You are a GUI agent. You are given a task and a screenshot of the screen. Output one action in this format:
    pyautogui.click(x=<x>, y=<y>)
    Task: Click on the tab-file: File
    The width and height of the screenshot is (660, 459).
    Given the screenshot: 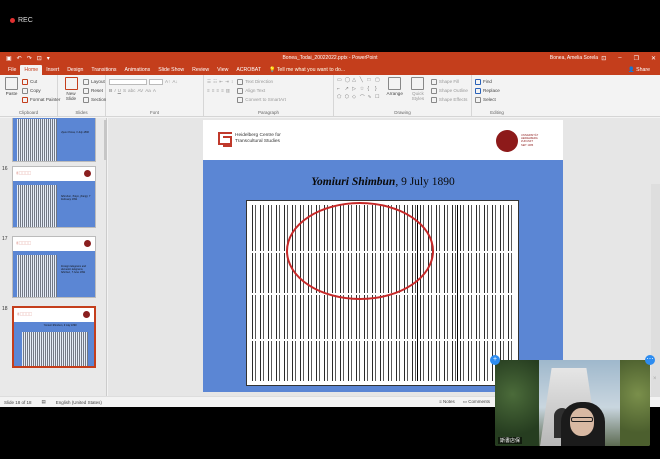 What is the action you would take?
    pyautogui.click(x=12, y=70)
    